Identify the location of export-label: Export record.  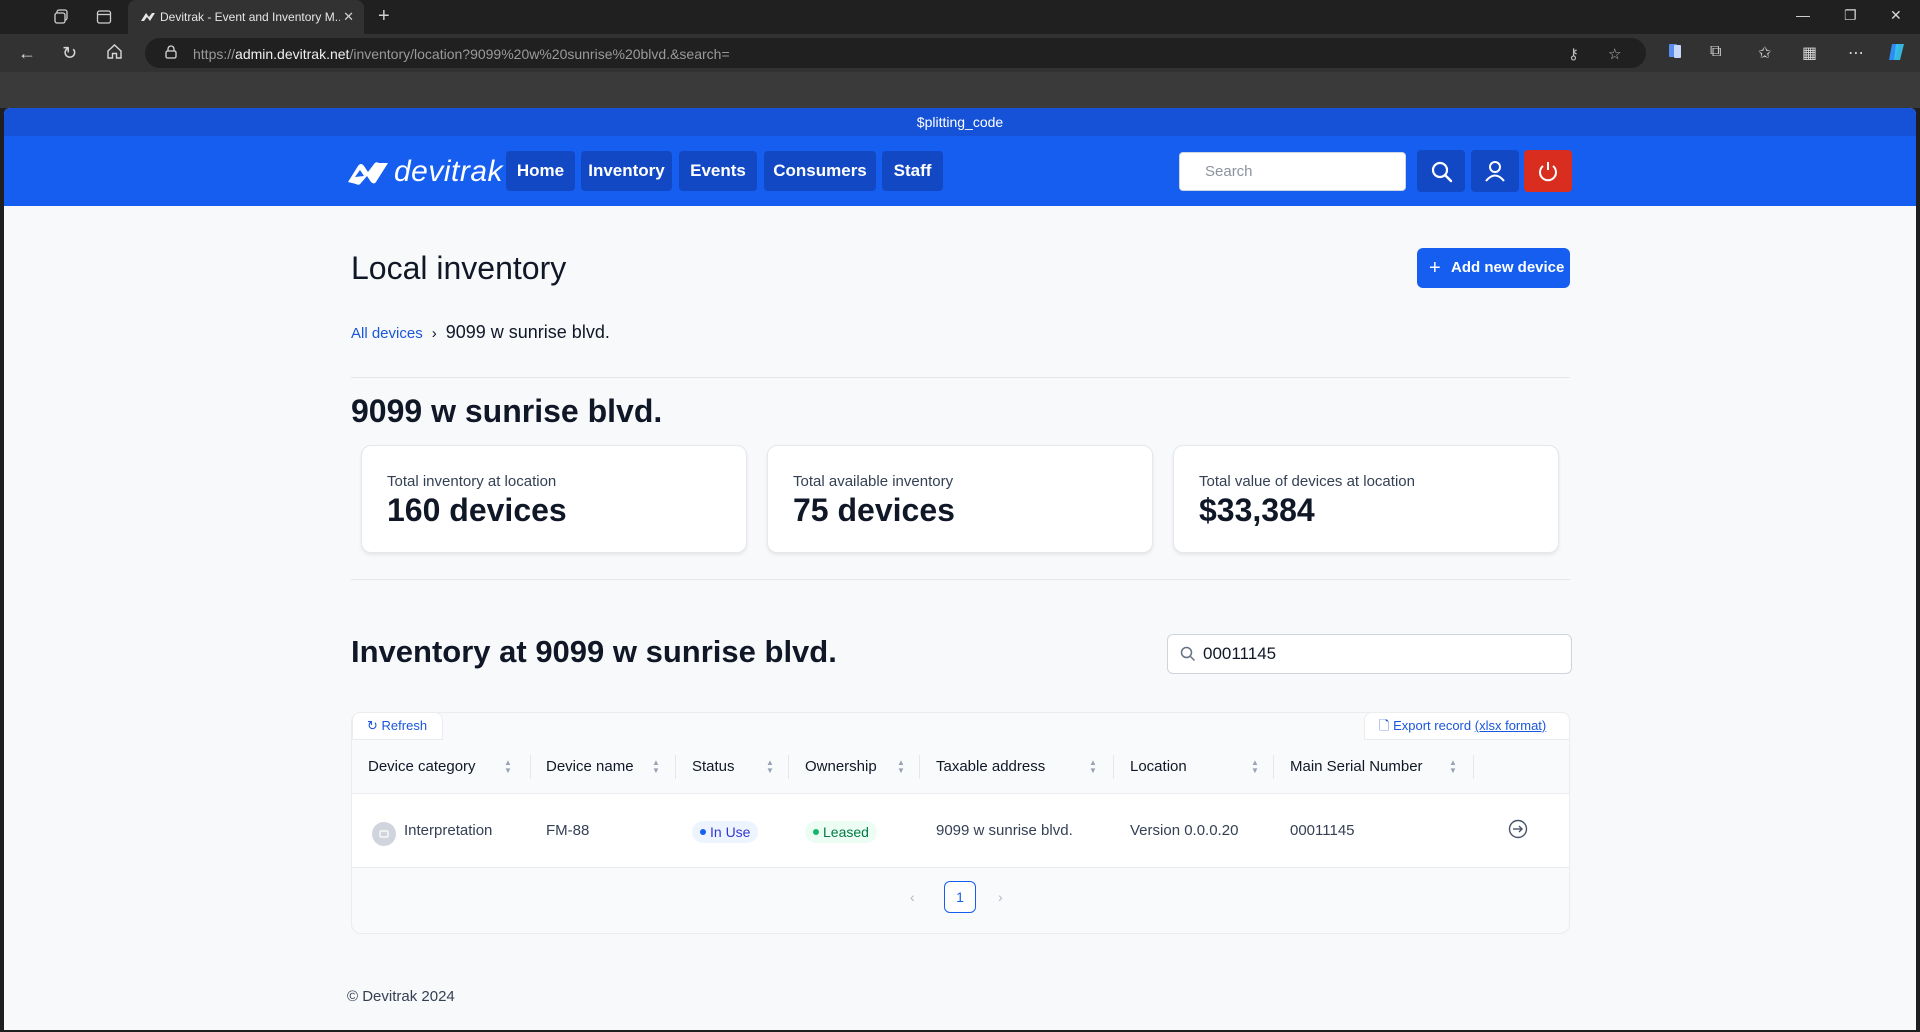
(1432, 725).